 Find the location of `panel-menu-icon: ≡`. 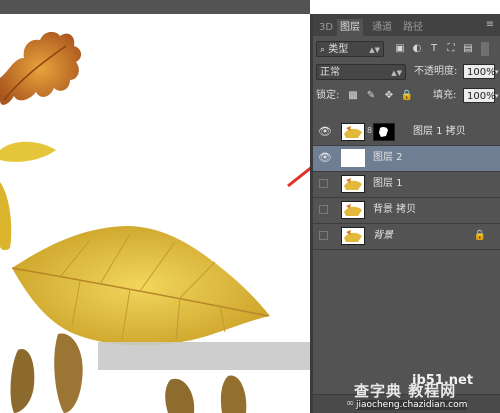

panel-menu-icon: ≡ is located at coordinates (490, 25).